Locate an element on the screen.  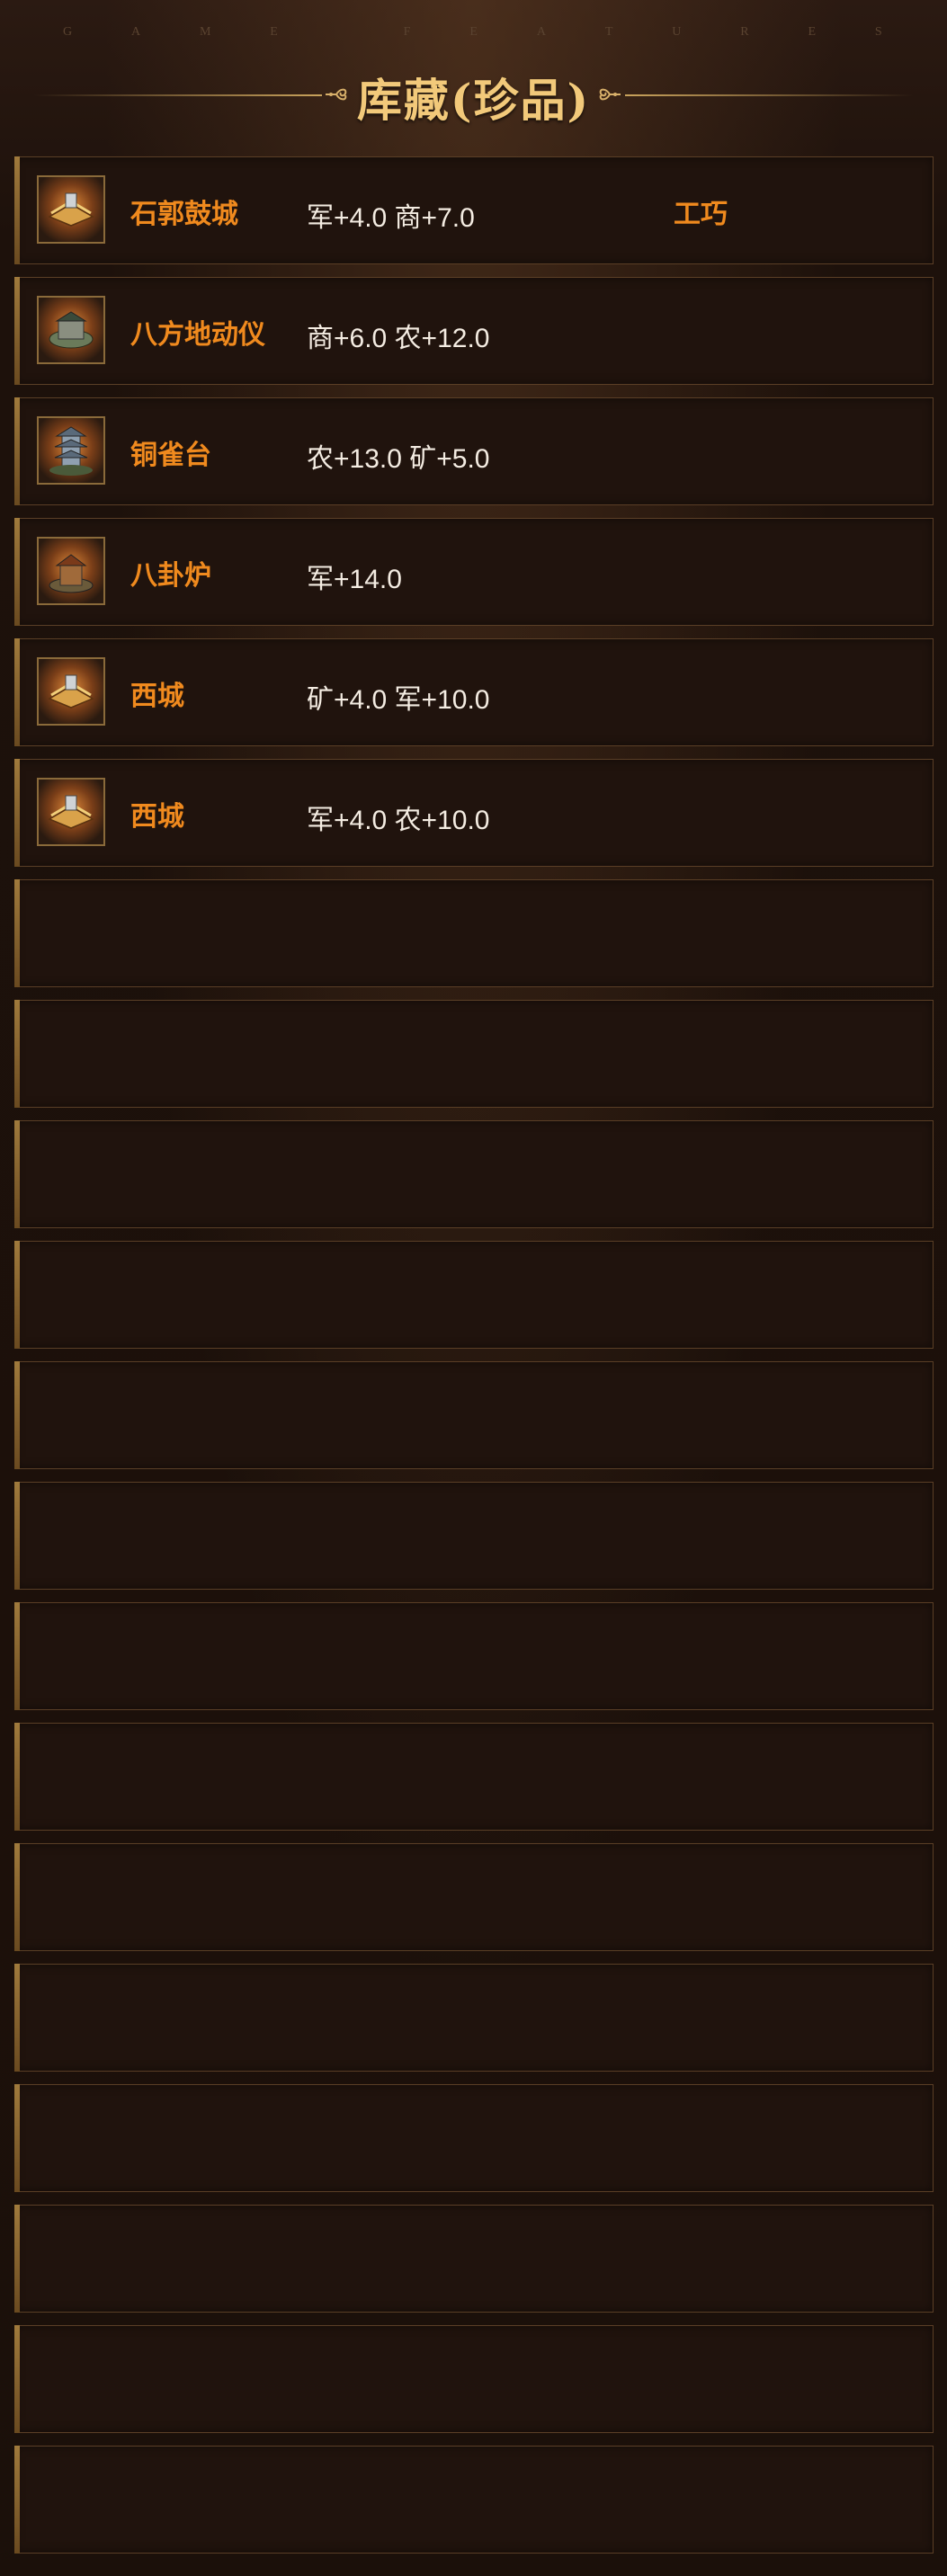
item-row: 八方地动仪 商+6.0 农+12.0 is located at coordinates (474, 331).